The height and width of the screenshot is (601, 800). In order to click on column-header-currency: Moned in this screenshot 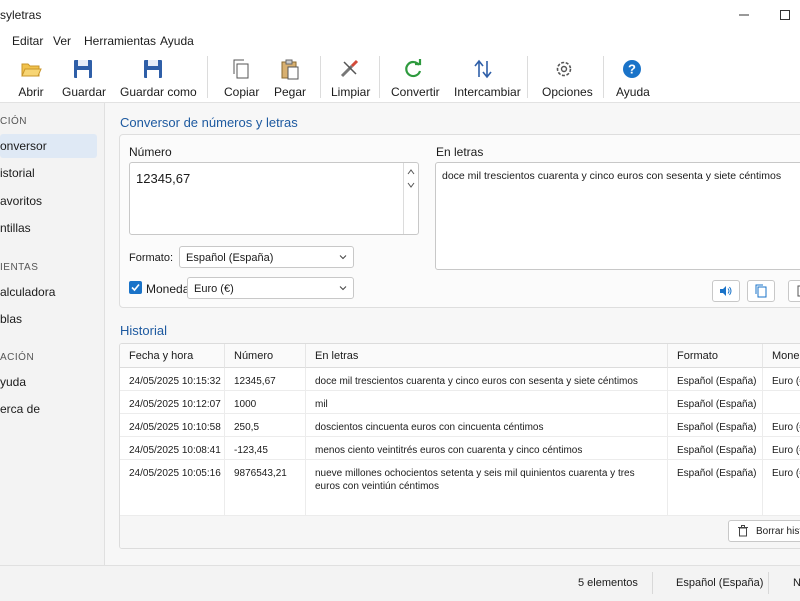, I will do `click(781, 356)`.